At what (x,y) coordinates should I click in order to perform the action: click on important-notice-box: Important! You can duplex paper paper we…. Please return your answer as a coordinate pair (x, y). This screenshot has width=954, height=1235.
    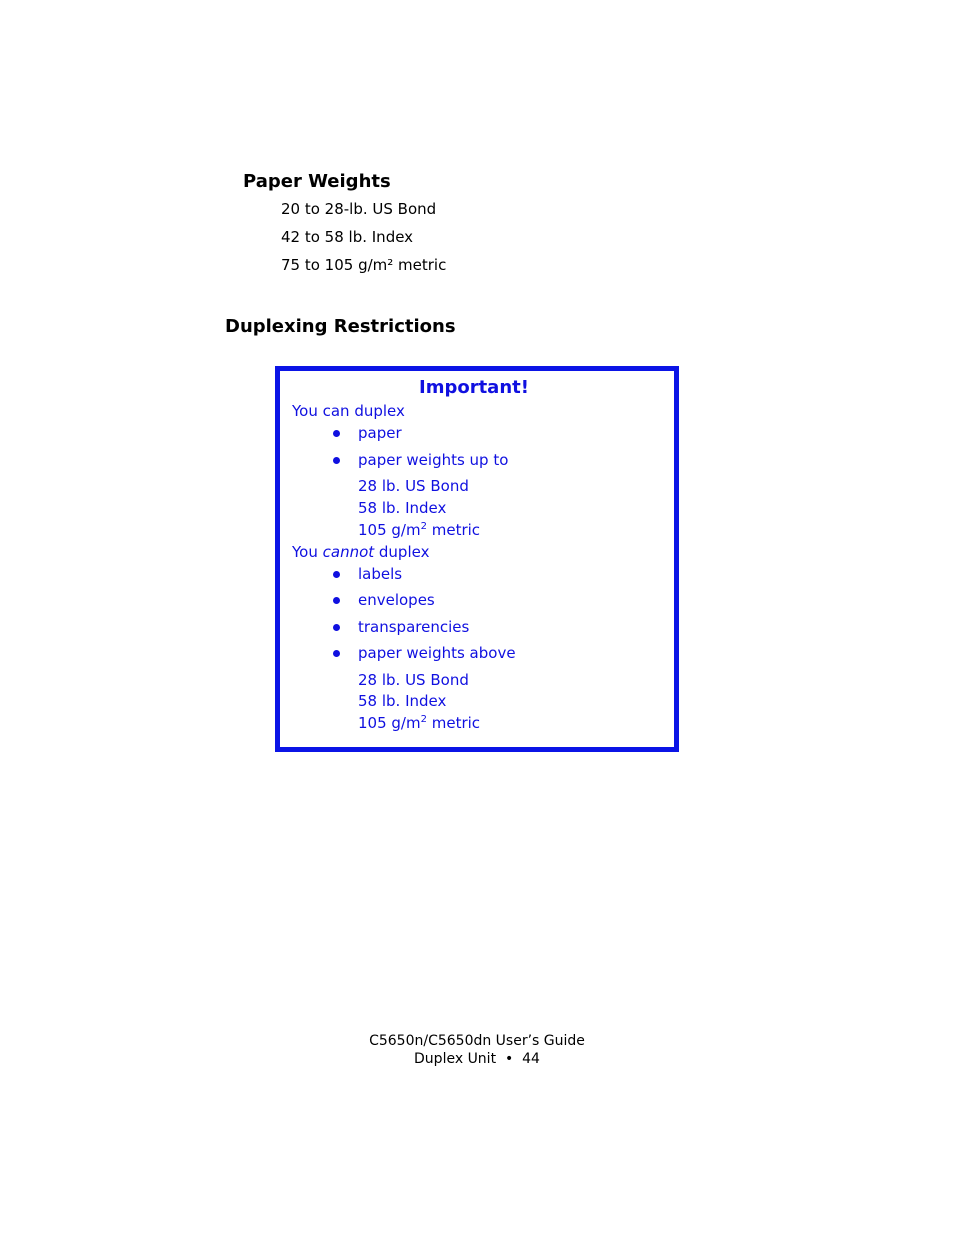
    Looking at the image, I should click on (477, 559).